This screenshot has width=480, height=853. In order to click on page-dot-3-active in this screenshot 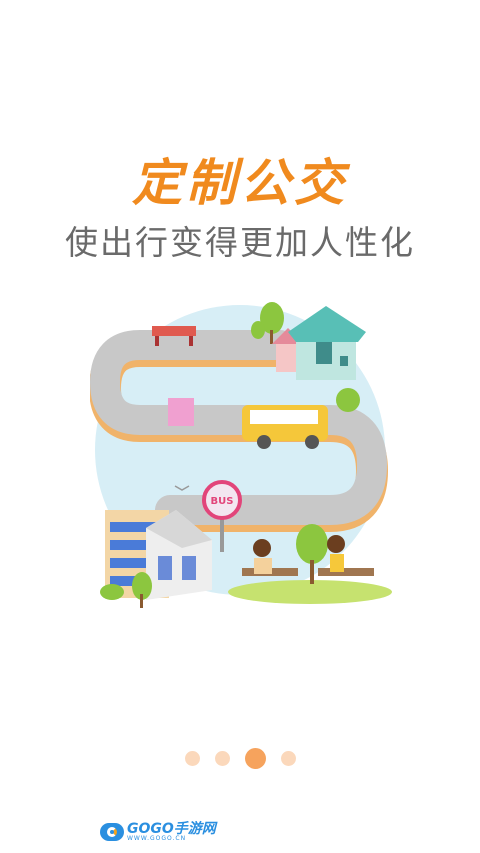, I will do `click(255, 758)`.